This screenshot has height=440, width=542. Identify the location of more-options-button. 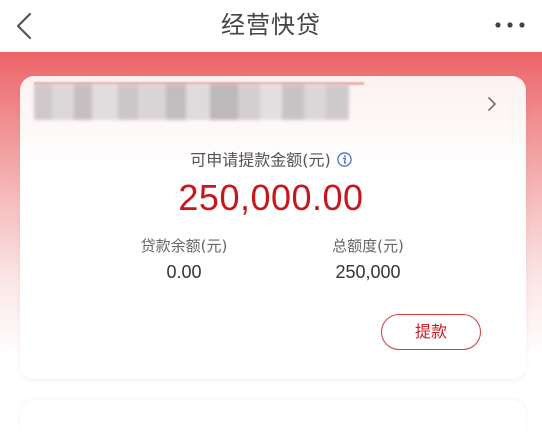
(510, 25).